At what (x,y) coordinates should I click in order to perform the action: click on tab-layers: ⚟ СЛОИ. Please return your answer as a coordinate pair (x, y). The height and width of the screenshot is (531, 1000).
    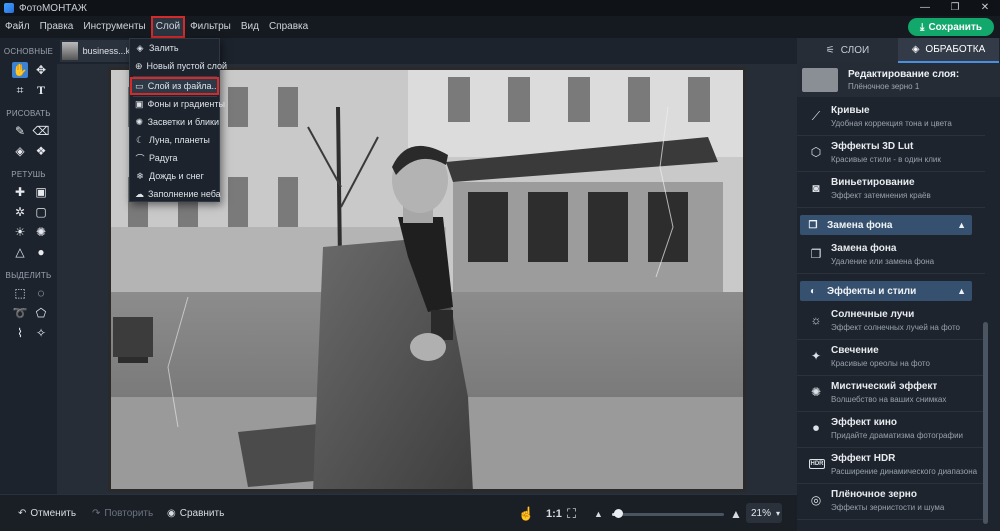
    Looking at the image, I should click on (847, 50).